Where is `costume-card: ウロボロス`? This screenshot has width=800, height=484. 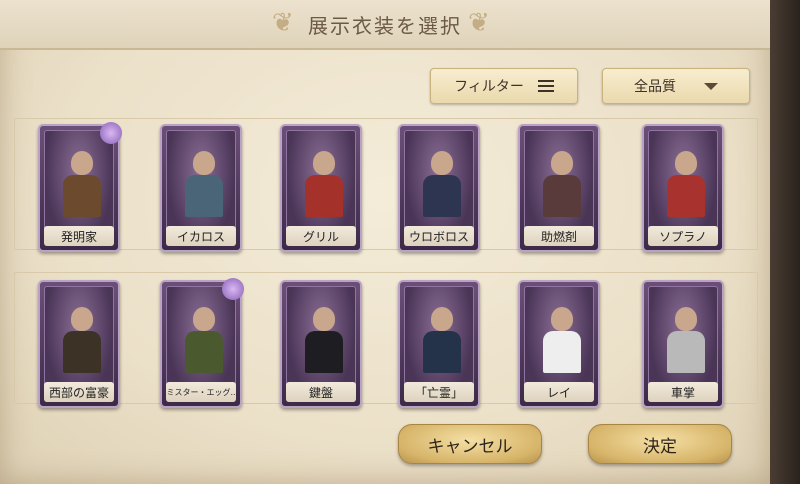 costume-card: ウロボロス is located at coordinates (439, 188).